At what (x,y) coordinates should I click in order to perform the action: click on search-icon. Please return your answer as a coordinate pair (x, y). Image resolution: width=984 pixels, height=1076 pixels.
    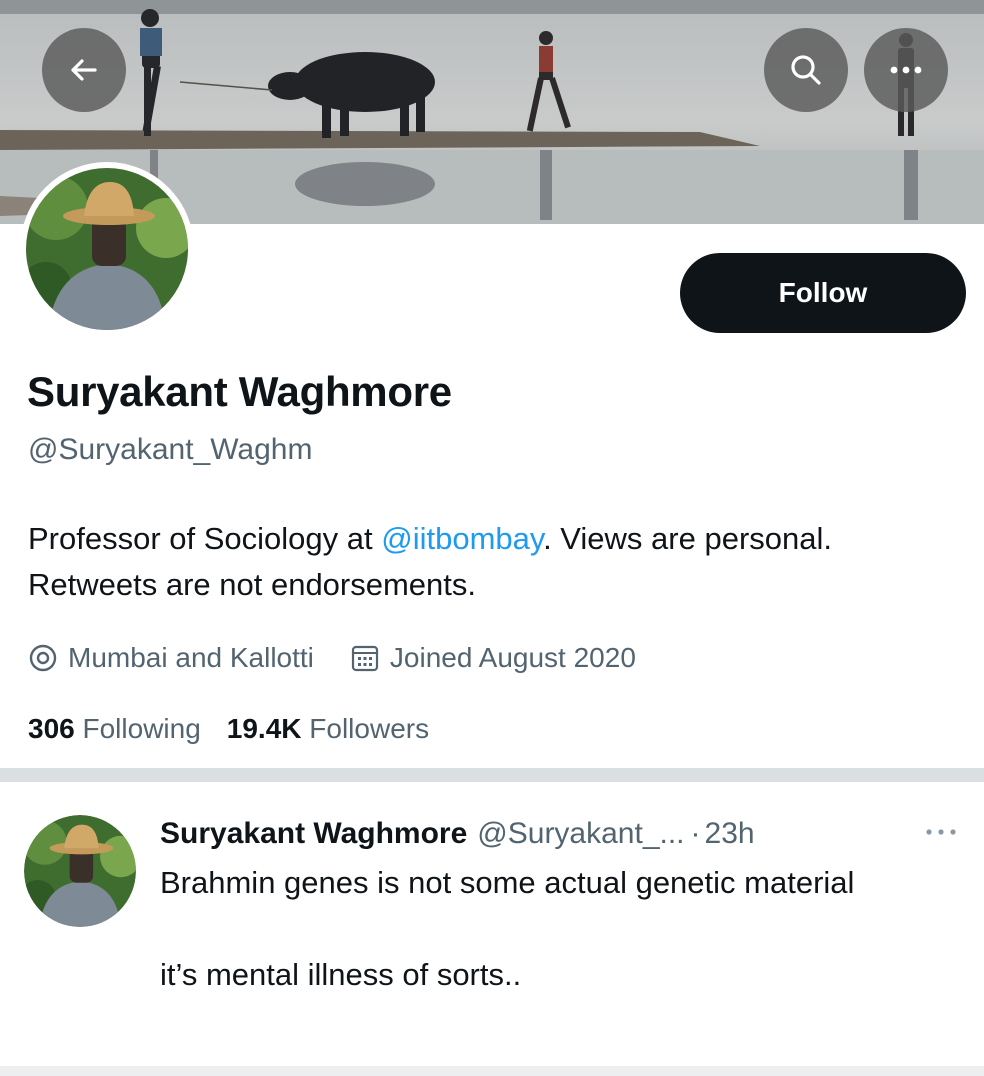
    Looking at the image, I should click on (806, 70).